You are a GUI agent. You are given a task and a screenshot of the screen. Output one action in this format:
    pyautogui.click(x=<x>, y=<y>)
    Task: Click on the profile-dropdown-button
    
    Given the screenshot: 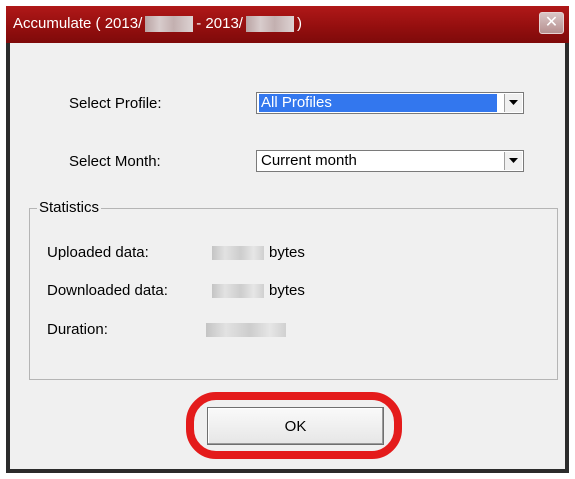 What is the action you would take?
    pyautogui.click(x=513, y=103)
    